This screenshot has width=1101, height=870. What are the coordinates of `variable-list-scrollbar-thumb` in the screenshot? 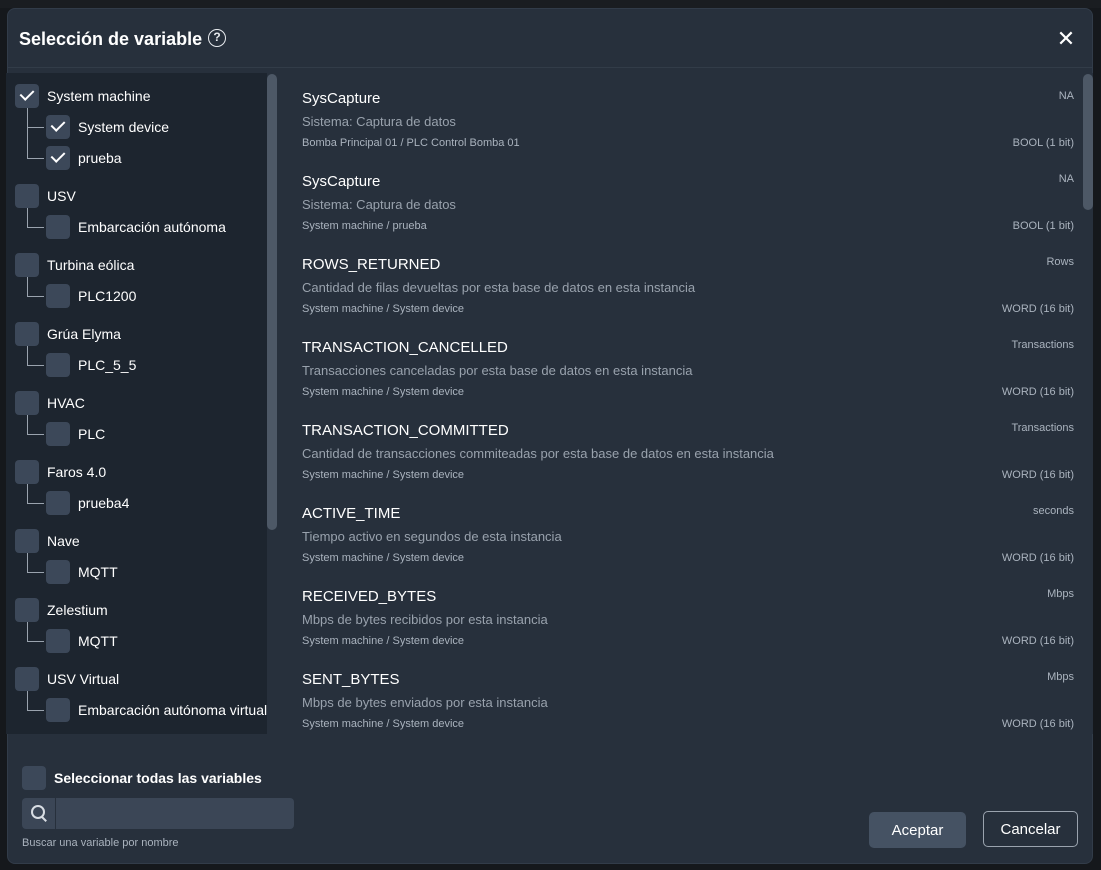 It's located at (1088, 142).